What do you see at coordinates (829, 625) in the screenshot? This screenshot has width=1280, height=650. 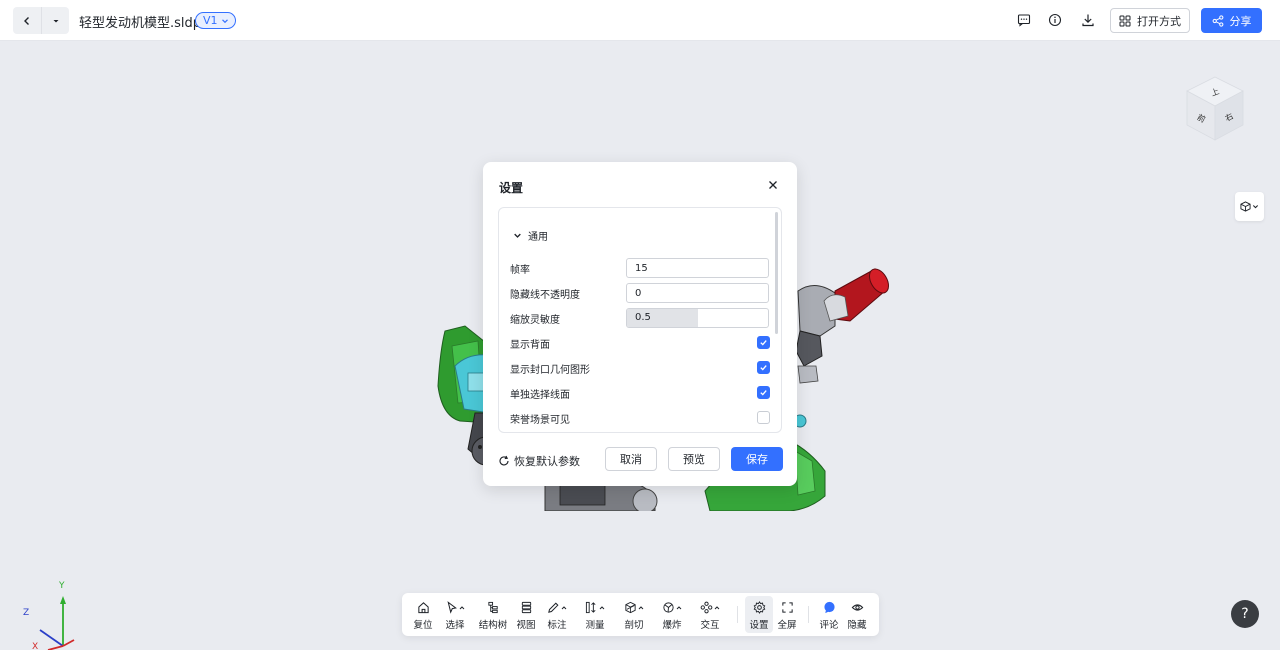 I see `tool-comment-label: 评论` at bounding box center [829, 625].